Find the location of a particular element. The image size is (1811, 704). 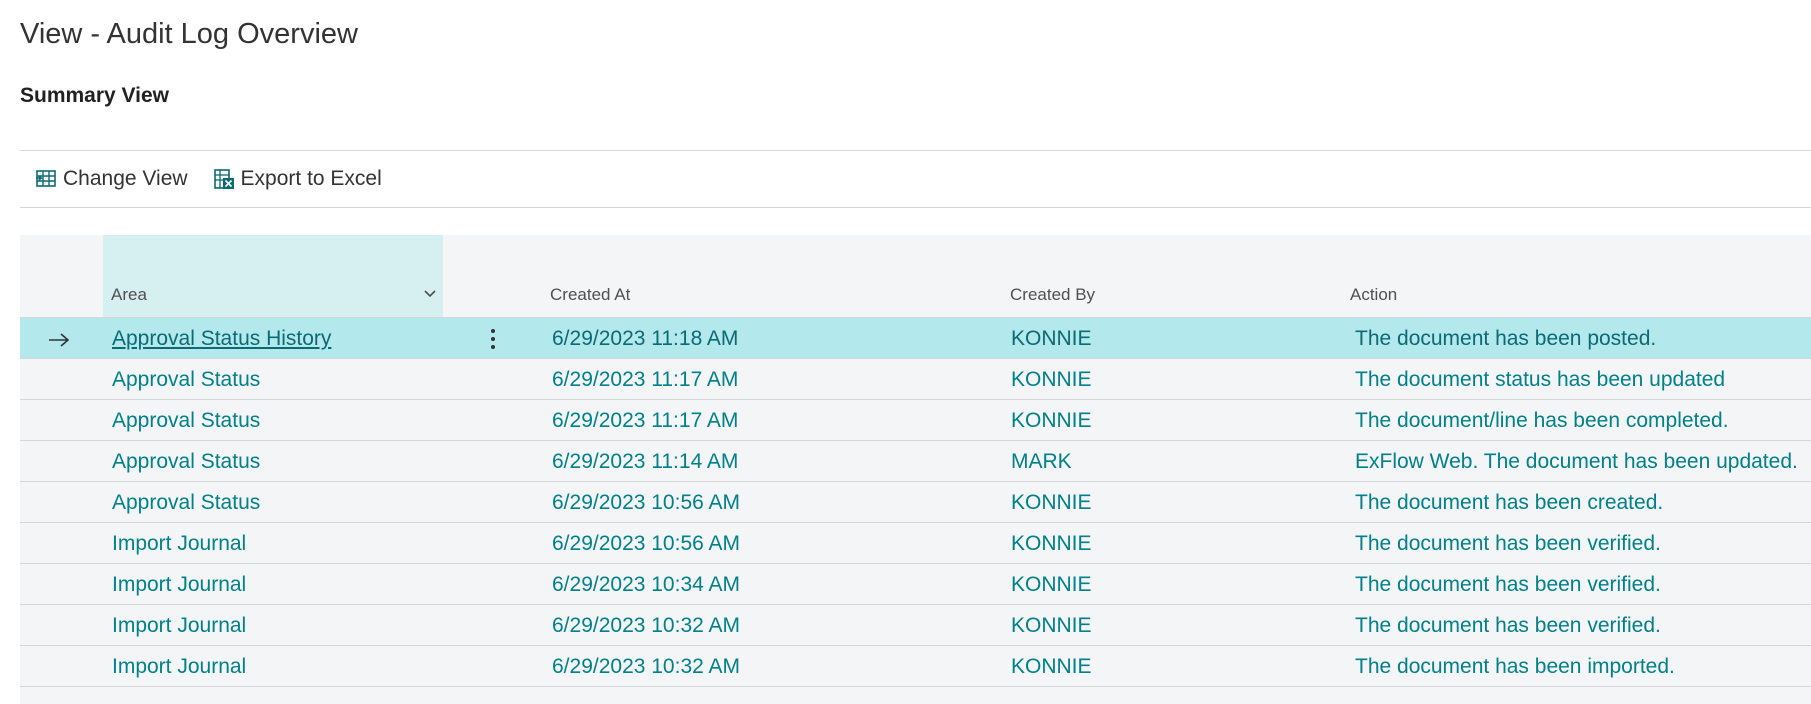

column-header-created-at: Created At is located at coordinates (590, 295).